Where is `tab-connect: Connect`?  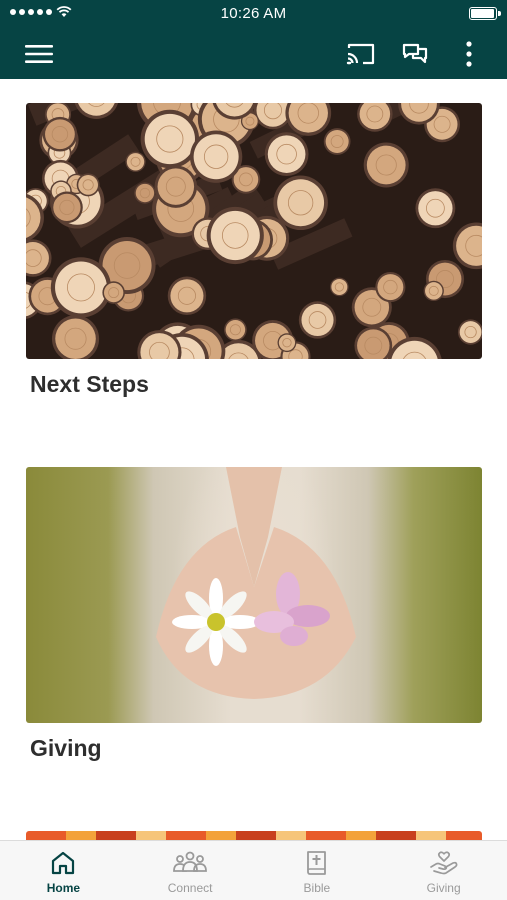 tab-connect: Connect is located at coordinates (190, 870).